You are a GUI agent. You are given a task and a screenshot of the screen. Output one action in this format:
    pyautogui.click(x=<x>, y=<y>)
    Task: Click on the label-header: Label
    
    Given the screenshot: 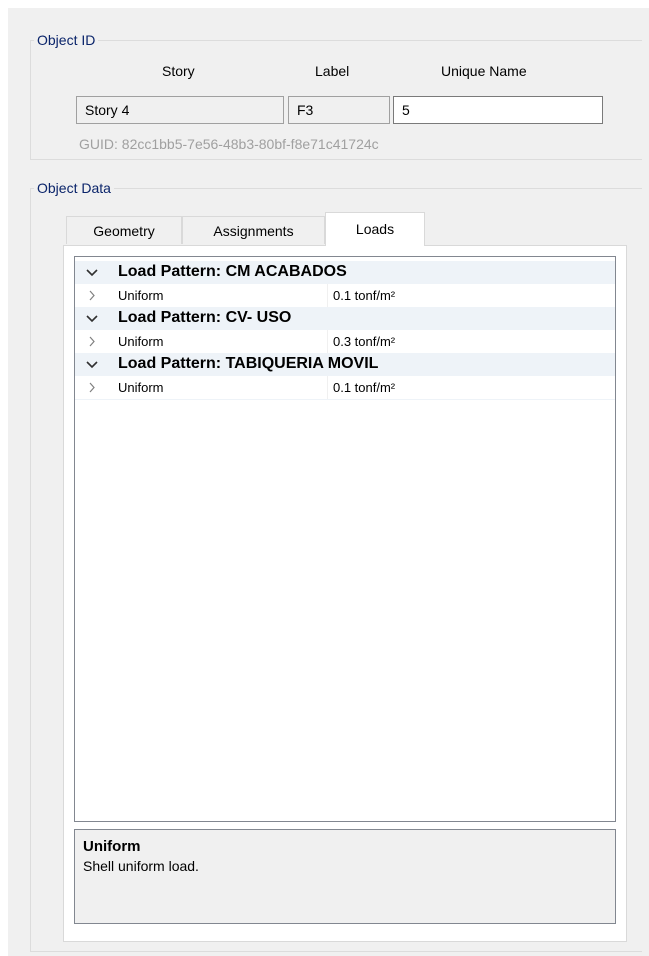 What is the action you would take?
    pyautogui.click(x=332, y=71)
    